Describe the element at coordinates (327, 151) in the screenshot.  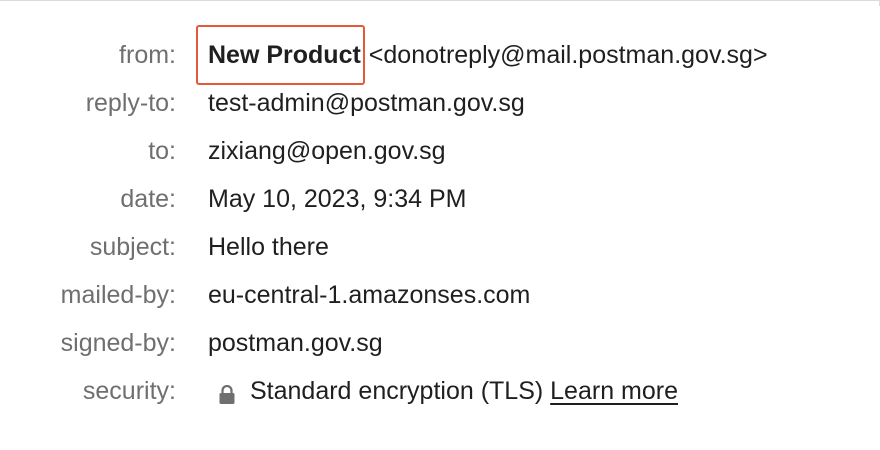
I see `to-value: zixiang@open.gov.sg` at that location.